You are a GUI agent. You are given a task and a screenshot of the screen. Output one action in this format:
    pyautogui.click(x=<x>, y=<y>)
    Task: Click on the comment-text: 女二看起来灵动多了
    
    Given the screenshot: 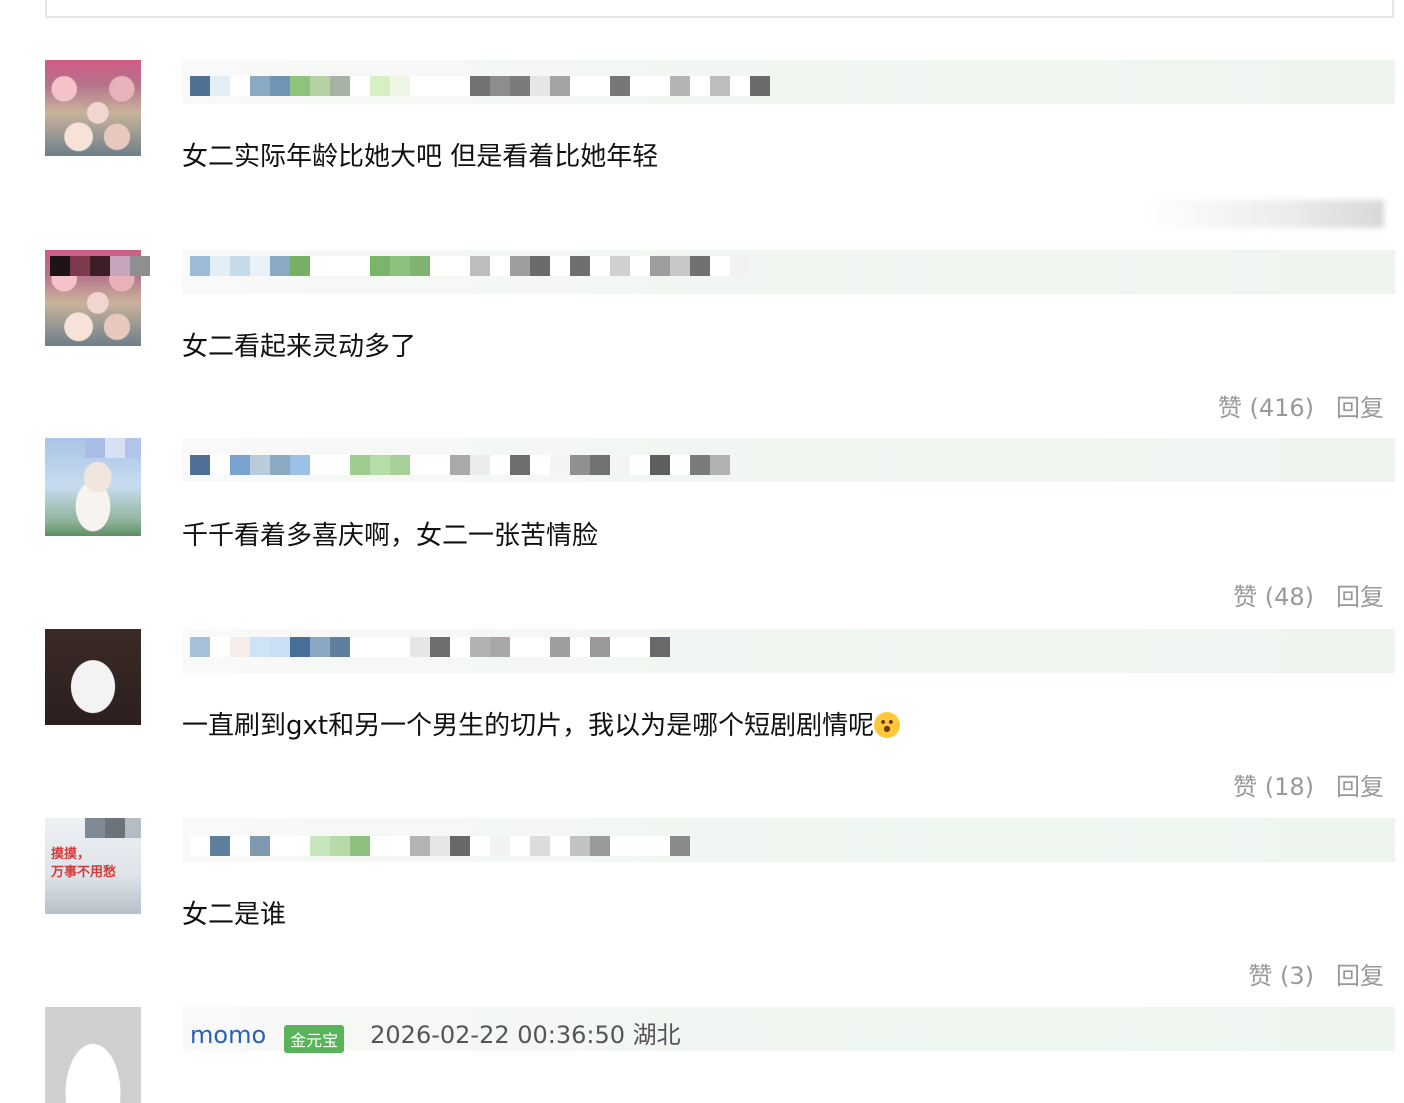 What is the action you would take?
    pyautogui.click(x=299, y=347)
    